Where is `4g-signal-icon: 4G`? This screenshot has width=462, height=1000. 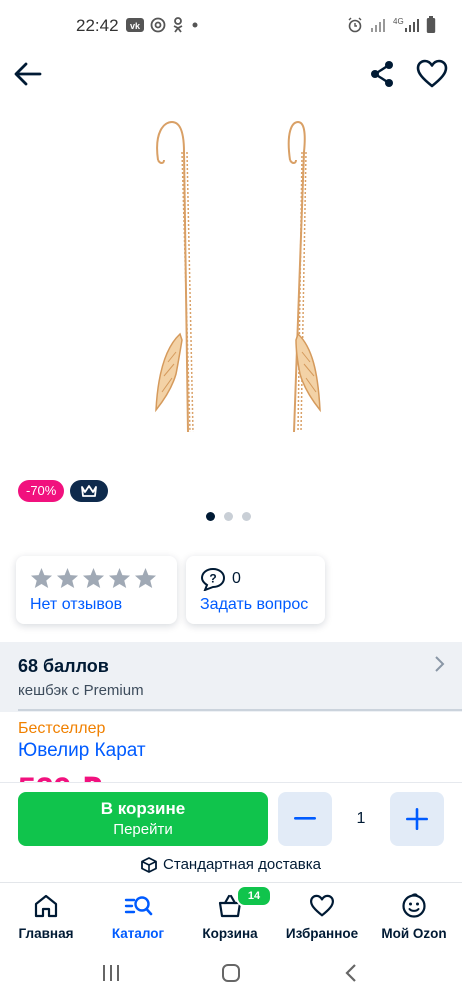 4g-signal-icon: 4G is located at coordinates (406, 24).